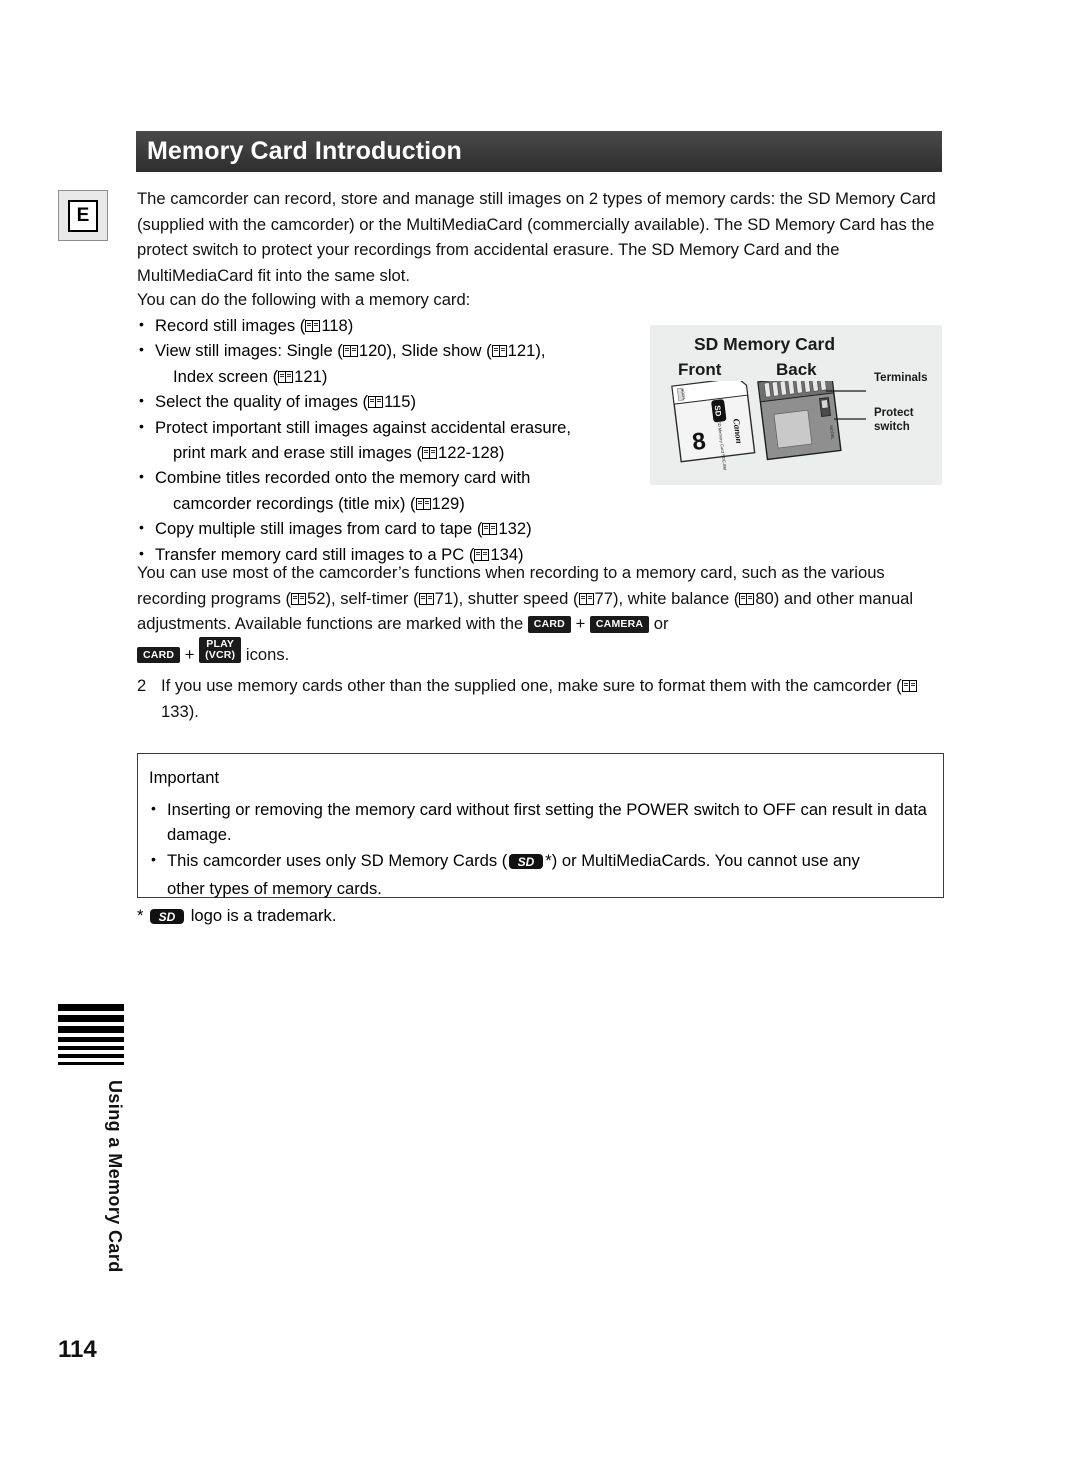 This screenshot has width=1080, height=1472. I want to click on trademark-footnote: * SD logo is a trademark., so click(236, 917).